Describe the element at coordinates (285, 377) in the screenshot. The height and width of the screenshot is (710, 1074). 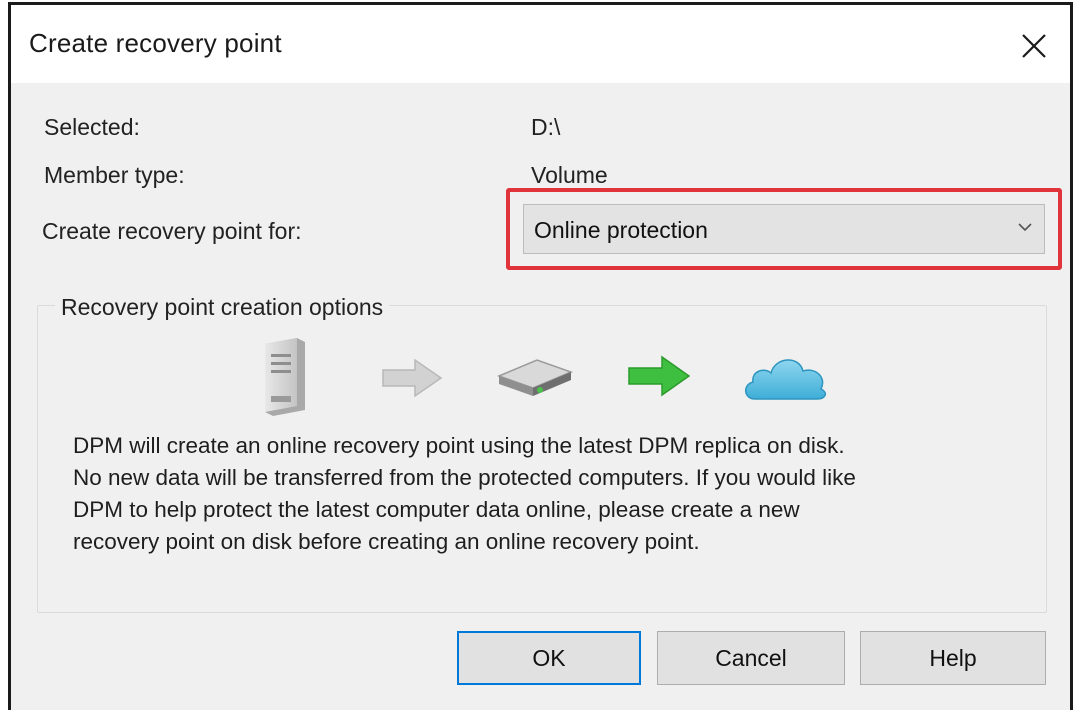
I see `server-icon` at that location.